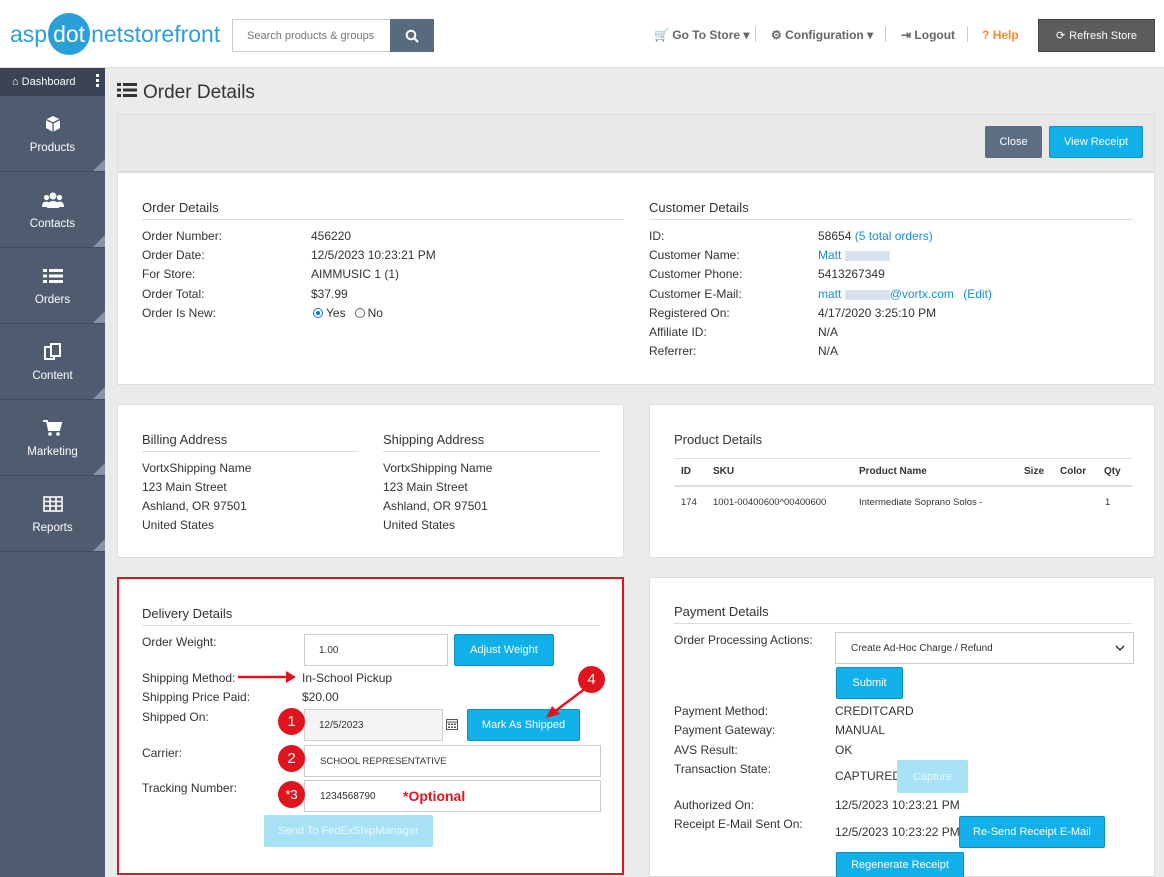  What do you see at coordinates (172, 33) in the screenshot?
I see `logo-text-storefront: storefront` at bounding box center [172, 33].